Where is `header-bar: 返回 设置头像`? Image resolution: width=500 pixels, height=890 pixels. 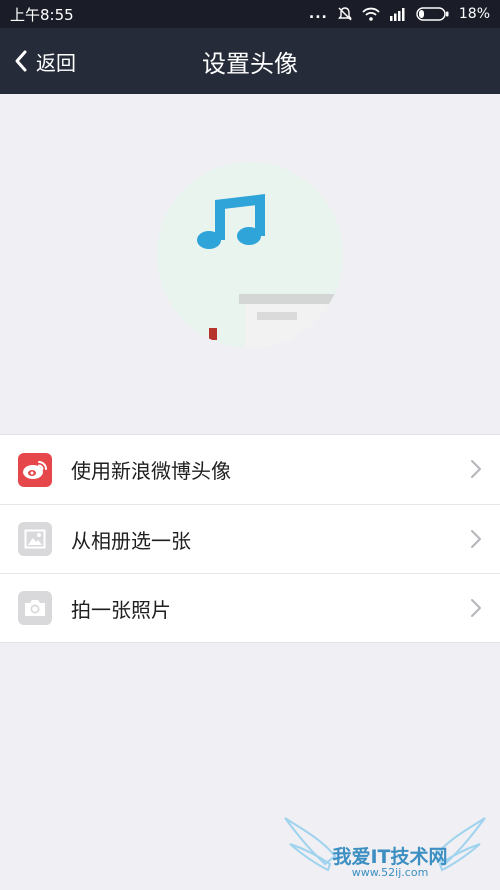 header-bar: 返回 设置头像 is located at coordinates (250, 61).